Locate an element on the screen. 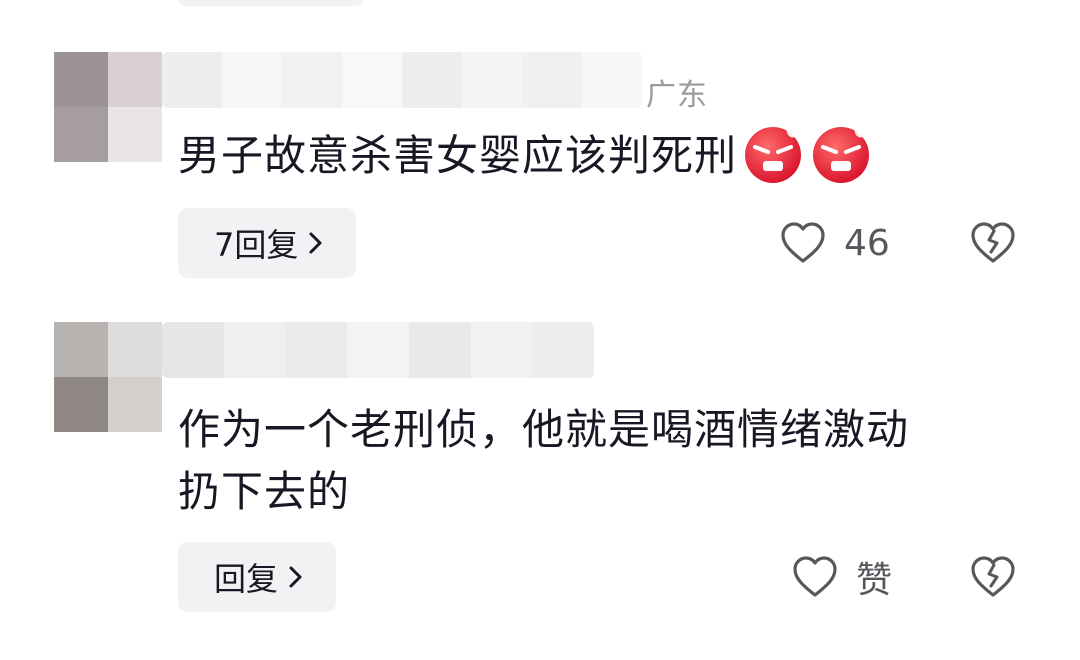 The width and height of the screenshot is (1080, 660). reply-label: 7回复 is located at coordinates (256, 245).